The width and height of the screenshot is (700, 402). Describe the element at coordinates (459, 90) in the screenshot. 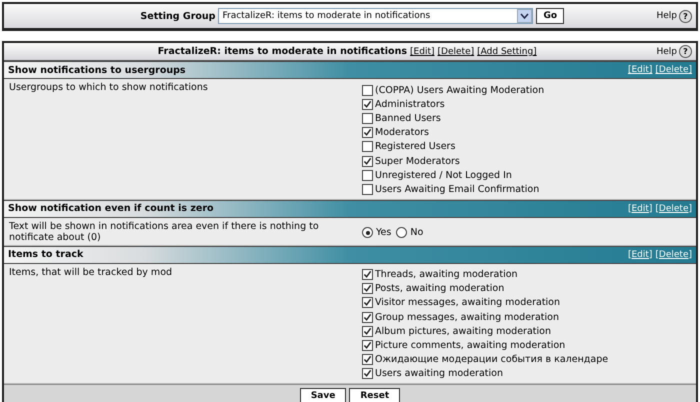

I see `checkbox-label: (COPPA) Users Awaiting Moderation` at that location.